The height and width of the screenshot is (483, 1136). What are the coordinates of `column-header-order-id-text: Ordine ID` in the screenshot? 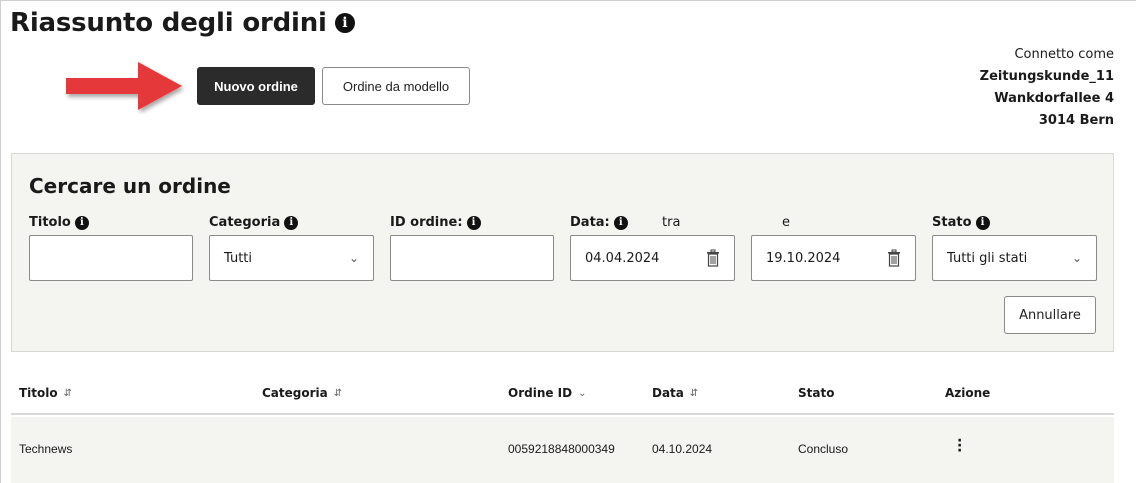 It's located at (540, 393).